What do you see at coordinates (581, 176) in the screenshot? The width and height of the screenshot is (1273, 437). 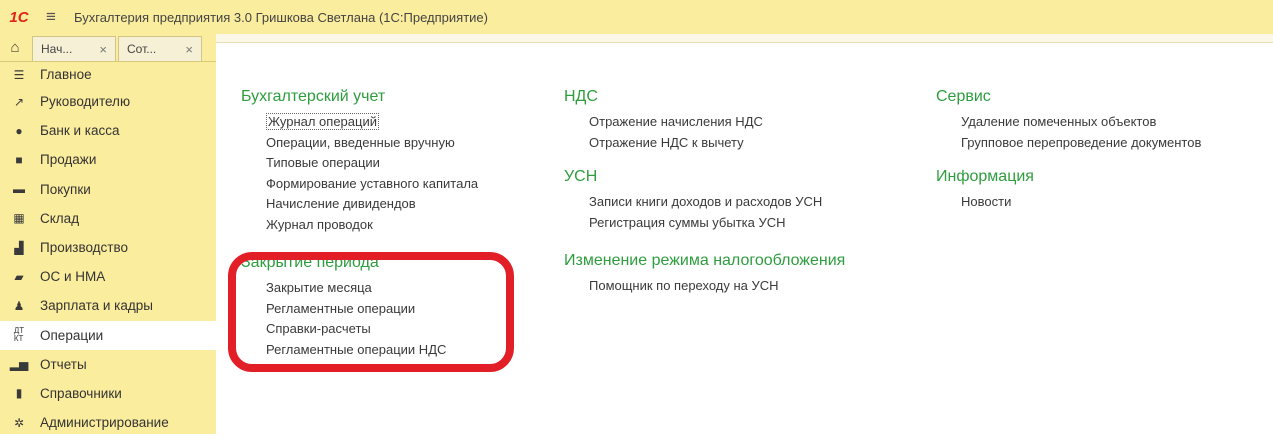 I see `section-heading: УСН` at bounding box center [581, 176].